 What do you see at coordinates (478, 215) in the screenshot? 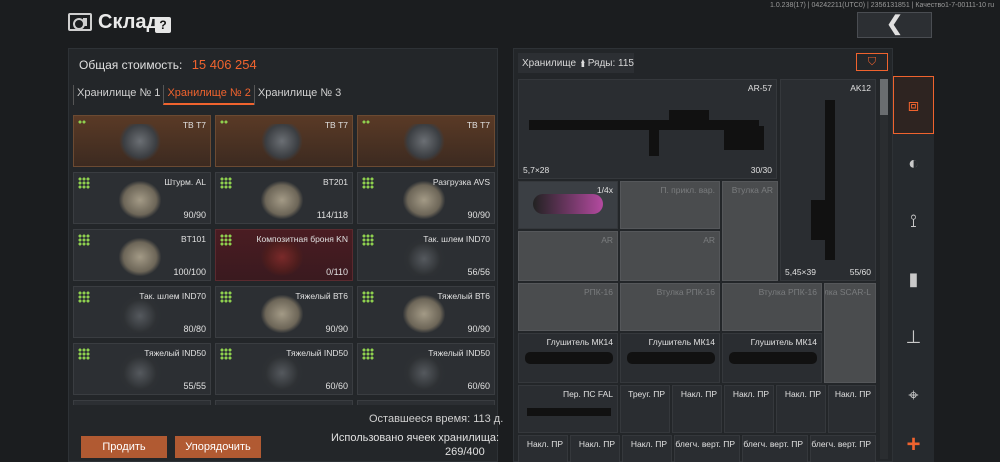
I see `item-durability: 90/90` at bounding box center [478, 215].